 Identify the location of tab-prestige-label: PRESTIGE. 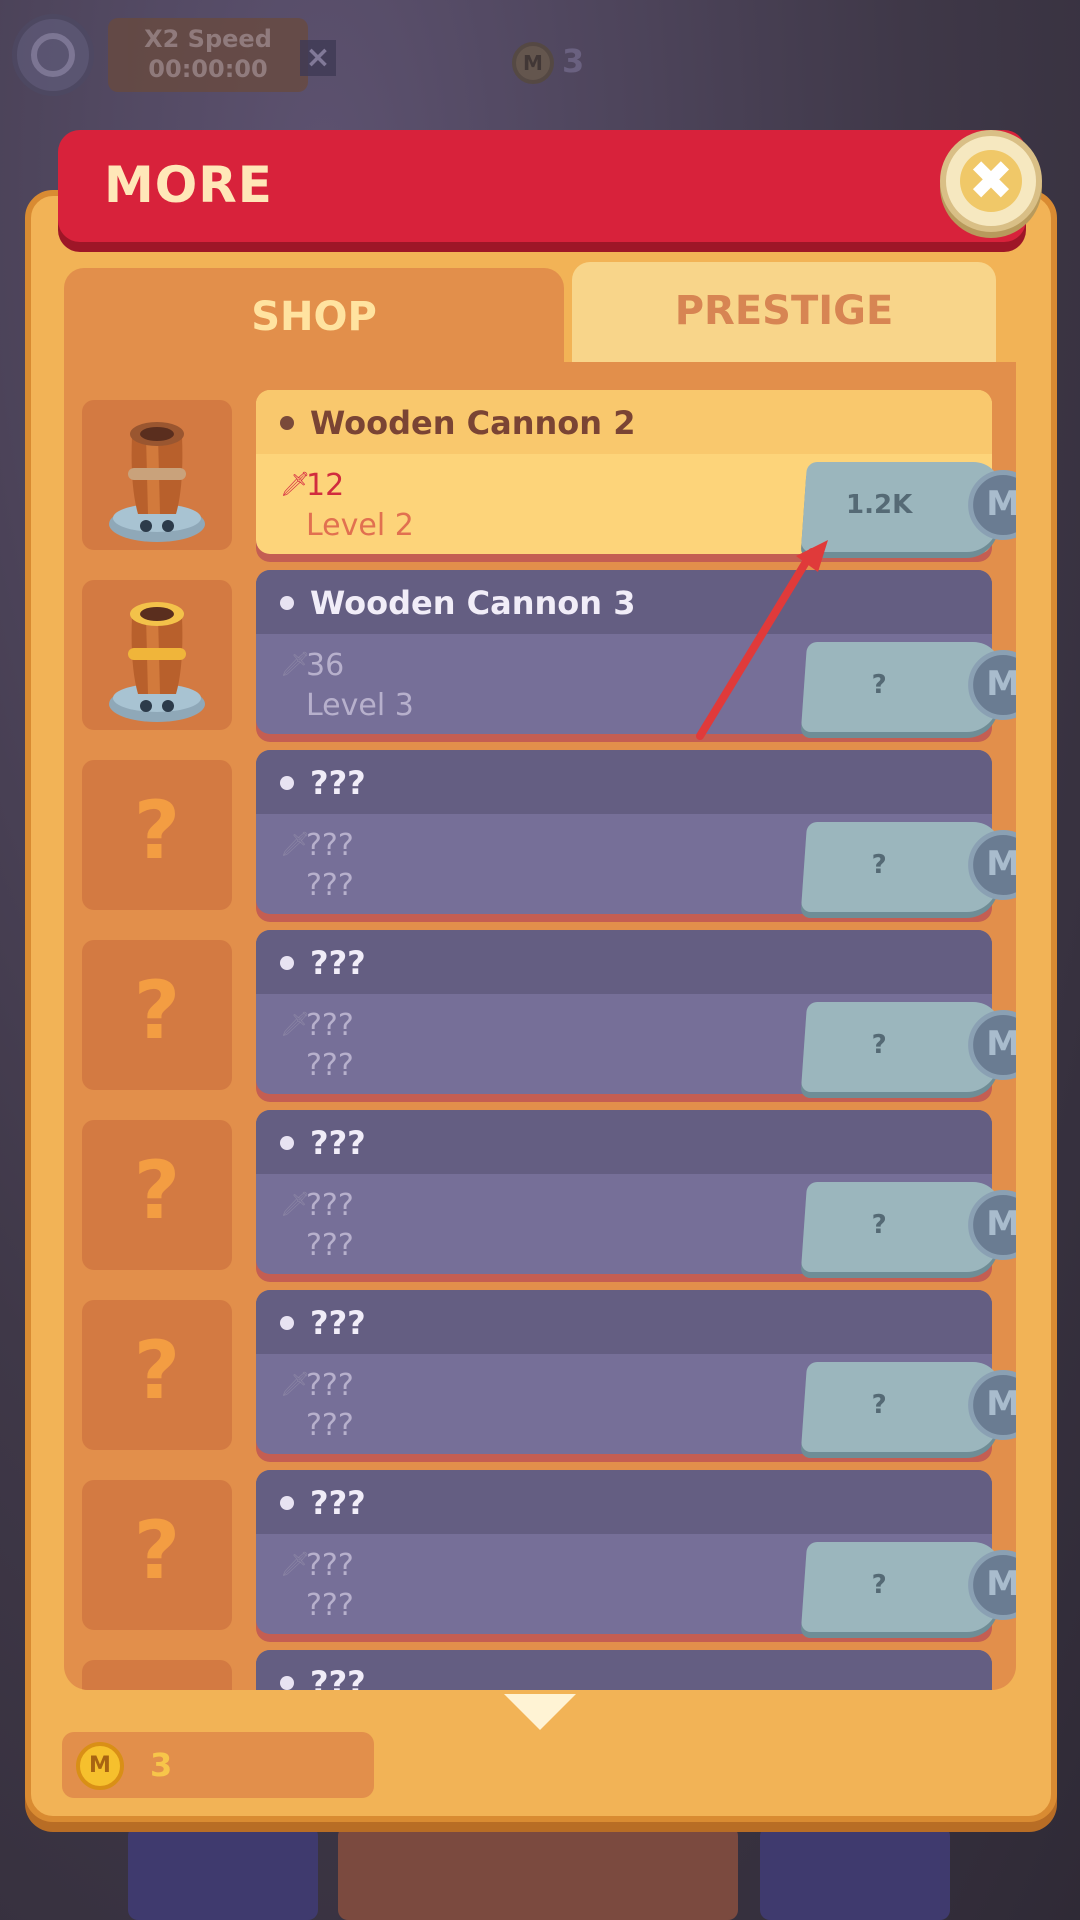
(784, 311).